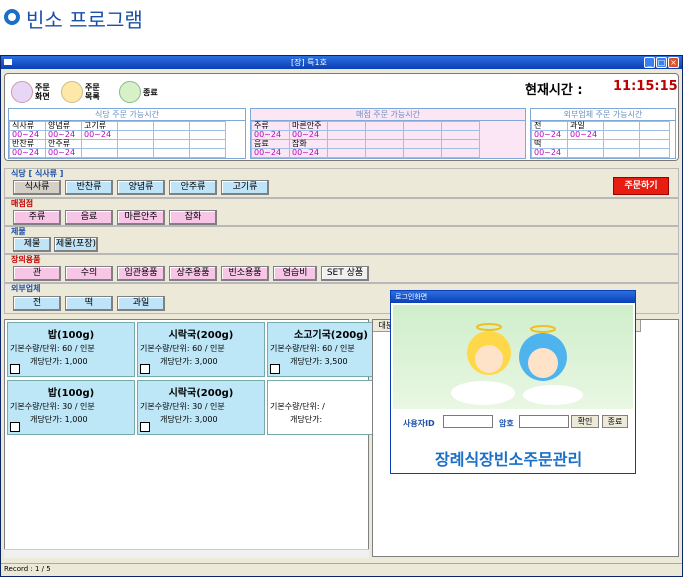 The image size is (683, 577). What do you see at coordinates (673, 62) in the screenshot?
I see `close-icon: ×` at bounding box center [673, 62].